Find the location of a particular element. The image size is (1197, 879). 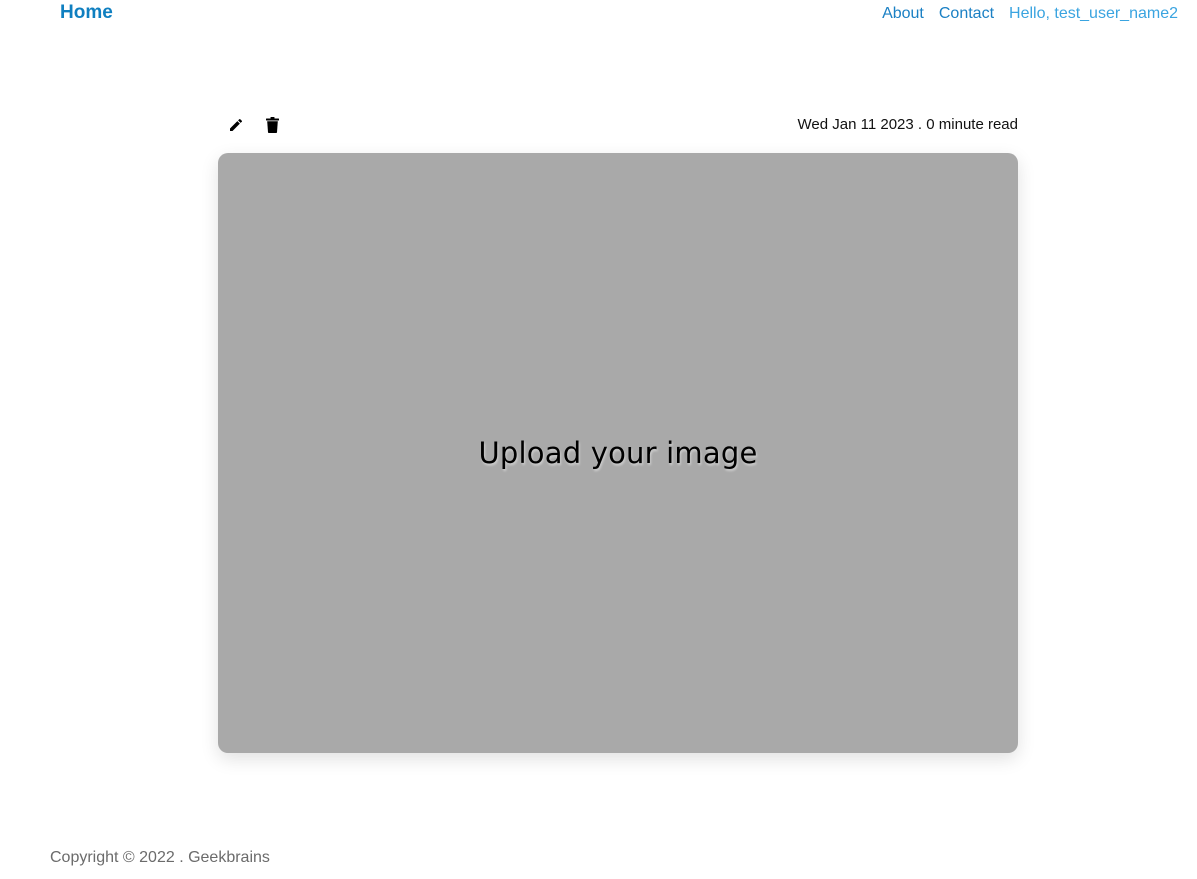

nav-contact-link: Contact is located at coordinates (966, 14).